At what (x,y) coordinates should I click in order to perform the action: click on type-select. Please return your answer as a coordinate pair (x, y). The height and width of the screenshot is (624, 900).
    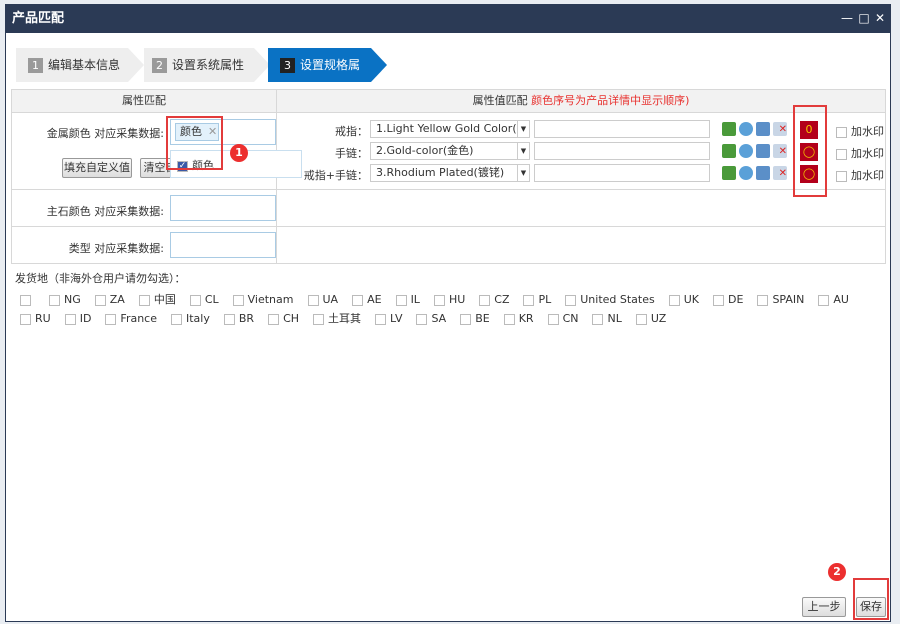
    Looking at the image, I should click on (223, 245).